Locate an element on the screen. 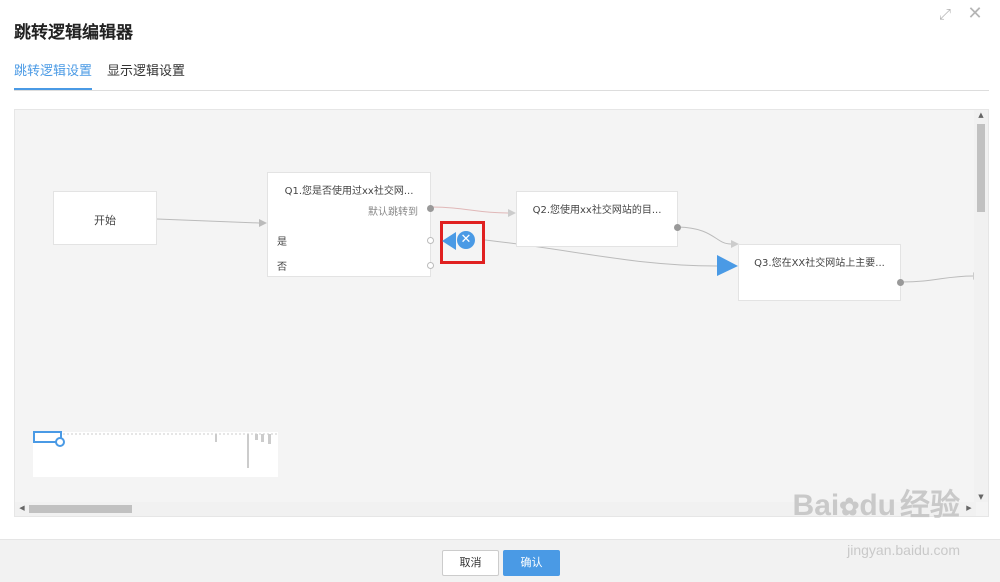 The image size is (1000, 582). q1-no-port is located at coordinates (430, 265).